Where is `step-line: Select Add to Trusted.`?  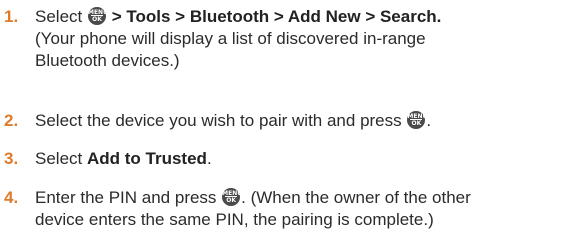 step-line: Select Add to Trusted. is located at coordinates (123, 159).